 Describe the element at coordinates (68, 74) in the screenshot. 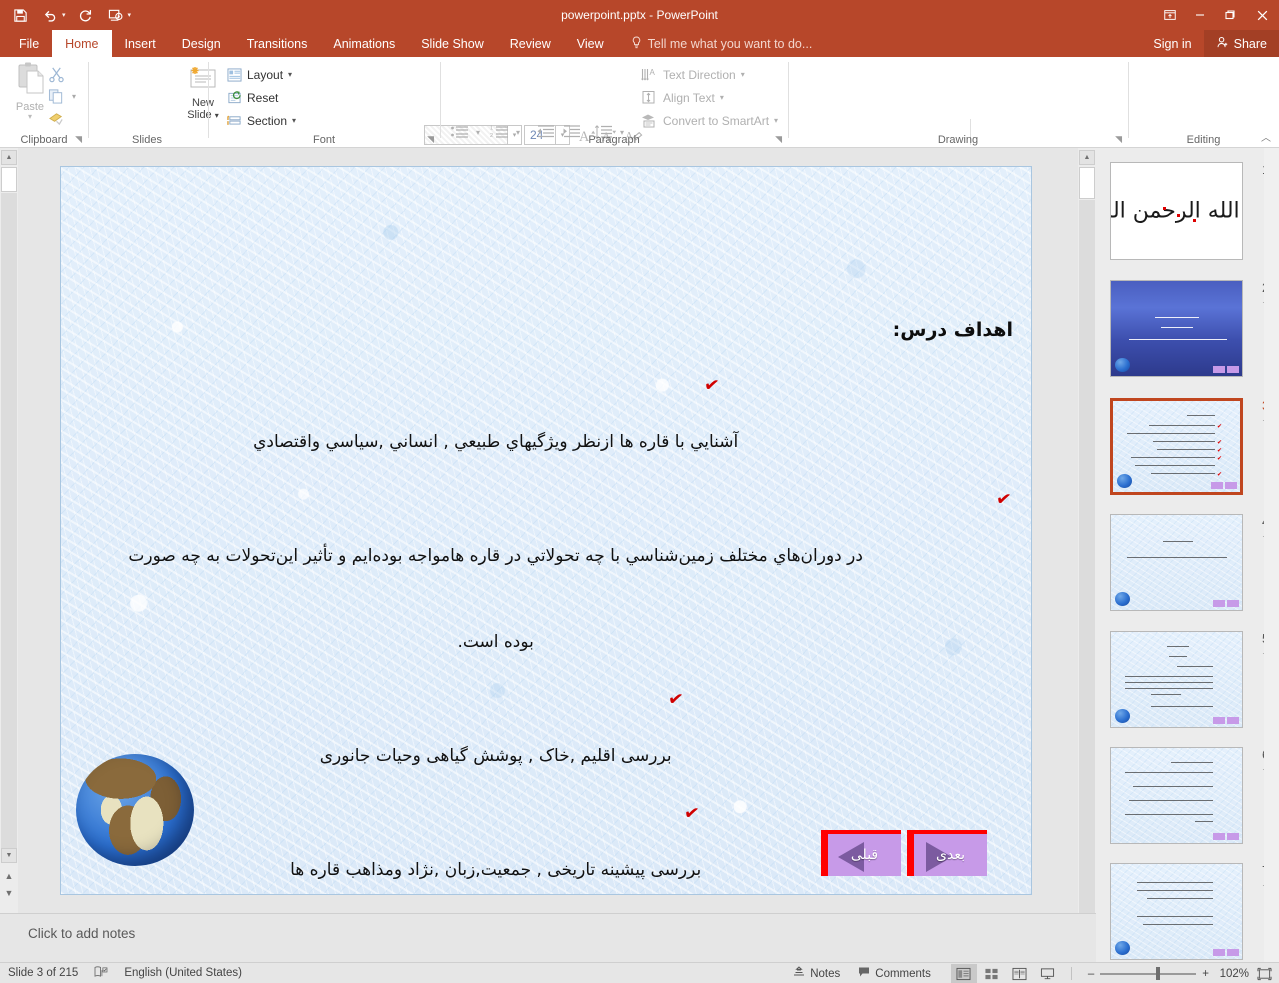

I see `cut-button` at that location.